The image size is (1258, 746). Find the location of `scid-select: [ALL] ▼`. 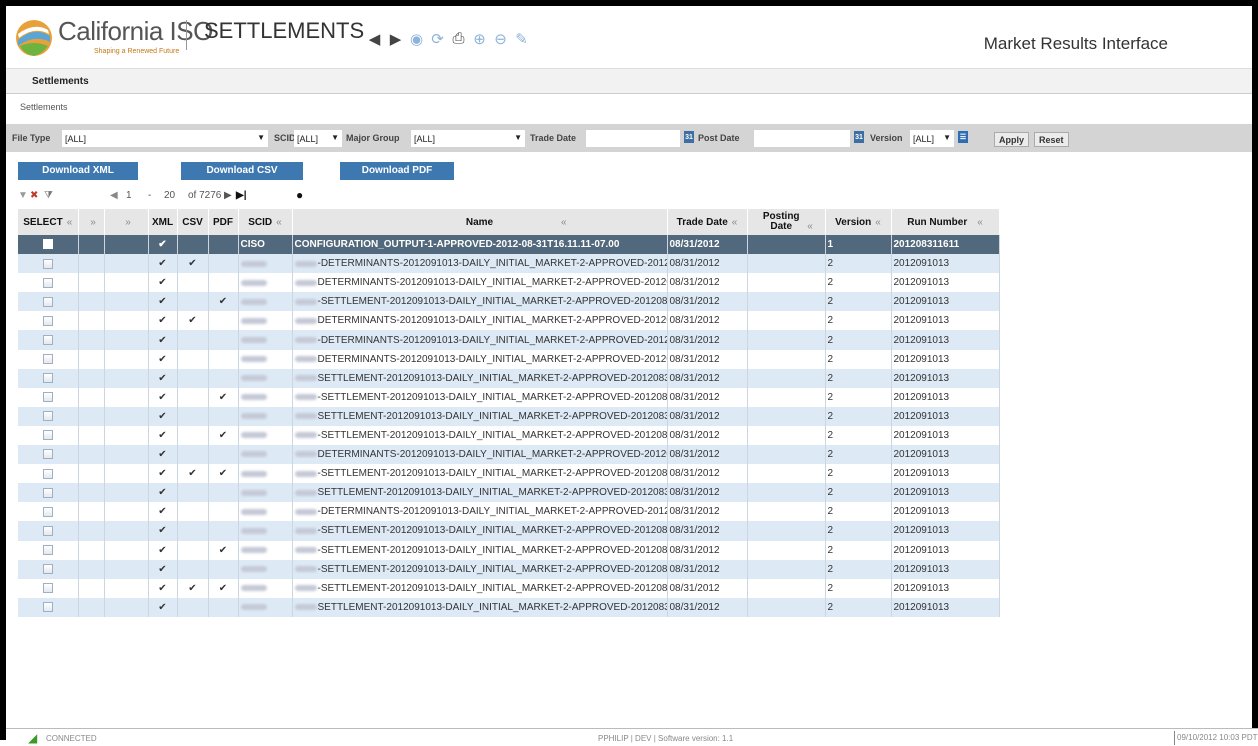

scid-select: [ALL] ▼ is located at coordinates (318, 138).